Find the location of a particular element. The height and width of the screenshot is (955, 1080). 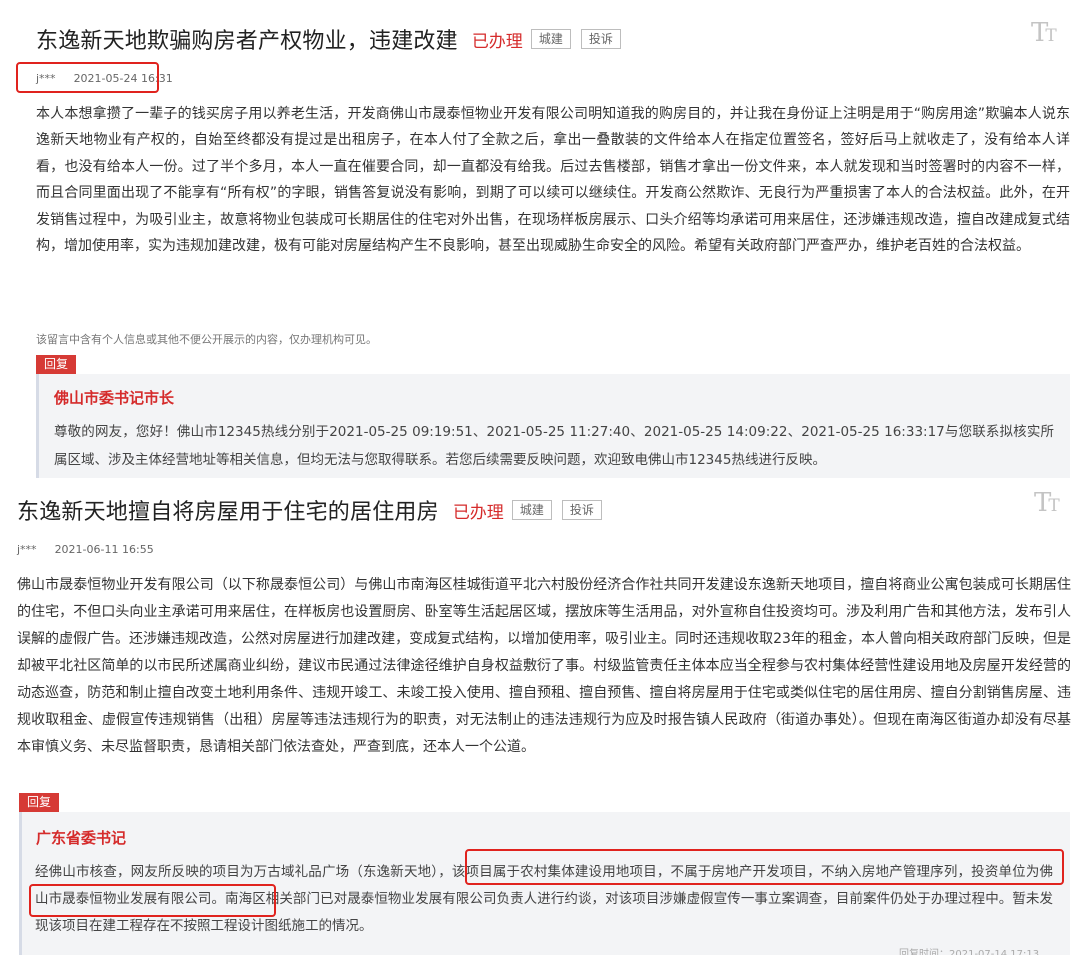

post-title: 东逸新天地欺骗购房者产权物业，违建改建 is located at coordinates (247, 41).